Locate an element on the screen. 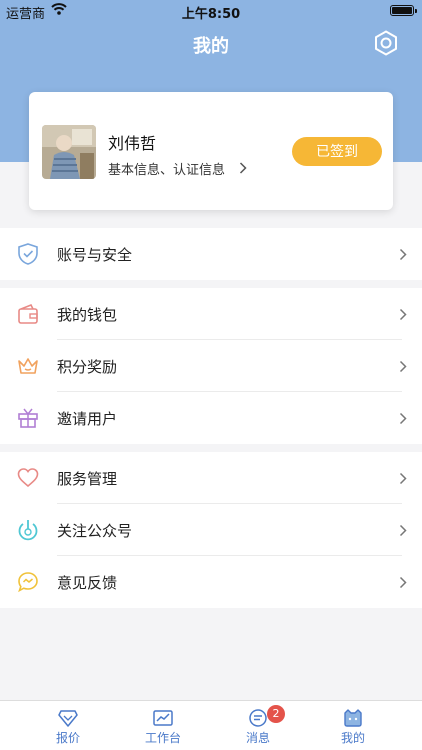  tab-label: 工作台 is located at coordinates (162, 738).